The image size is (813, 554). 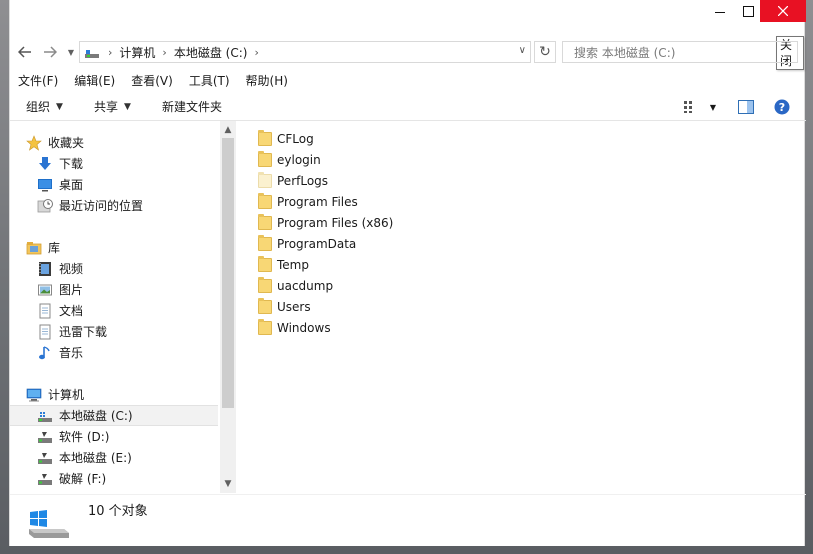 What do you see at coordinates (34, 395) in the screenshot?
I see `computer-icon` at bounding box center [34, 395].